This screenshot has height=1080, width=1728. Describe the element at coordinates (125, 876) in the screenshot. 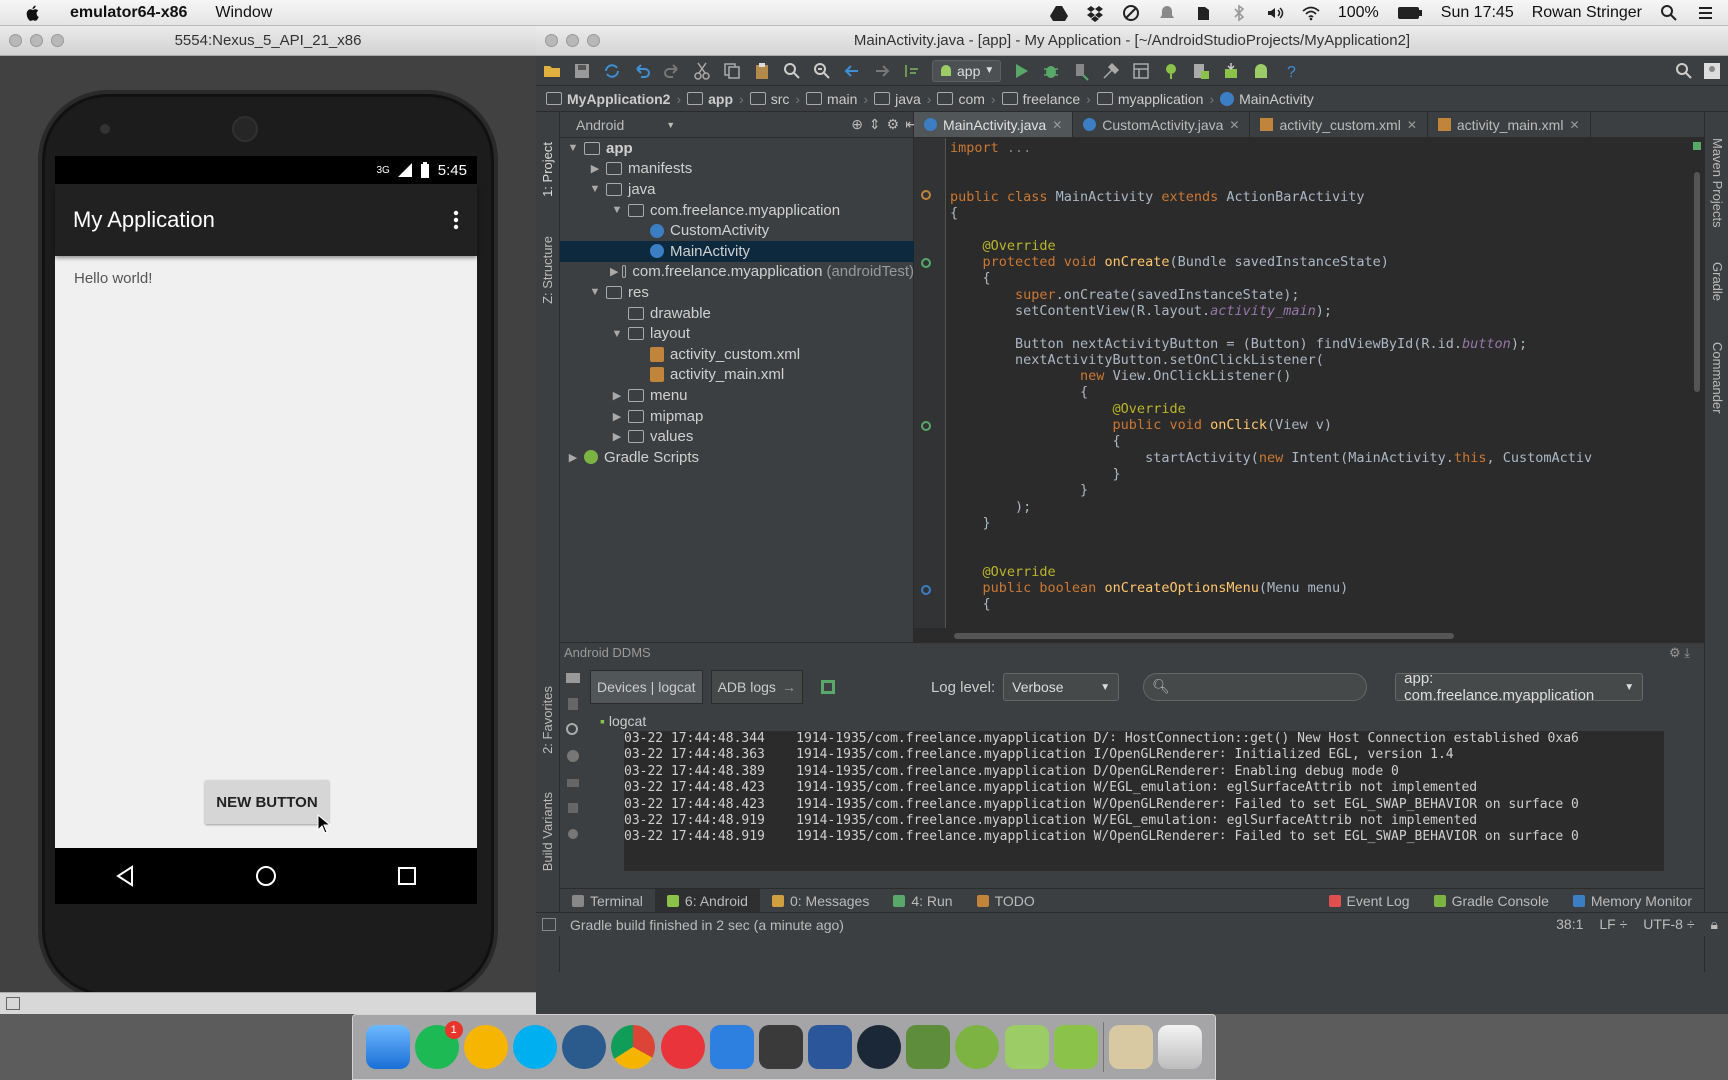

I see `back-icon` at that location.